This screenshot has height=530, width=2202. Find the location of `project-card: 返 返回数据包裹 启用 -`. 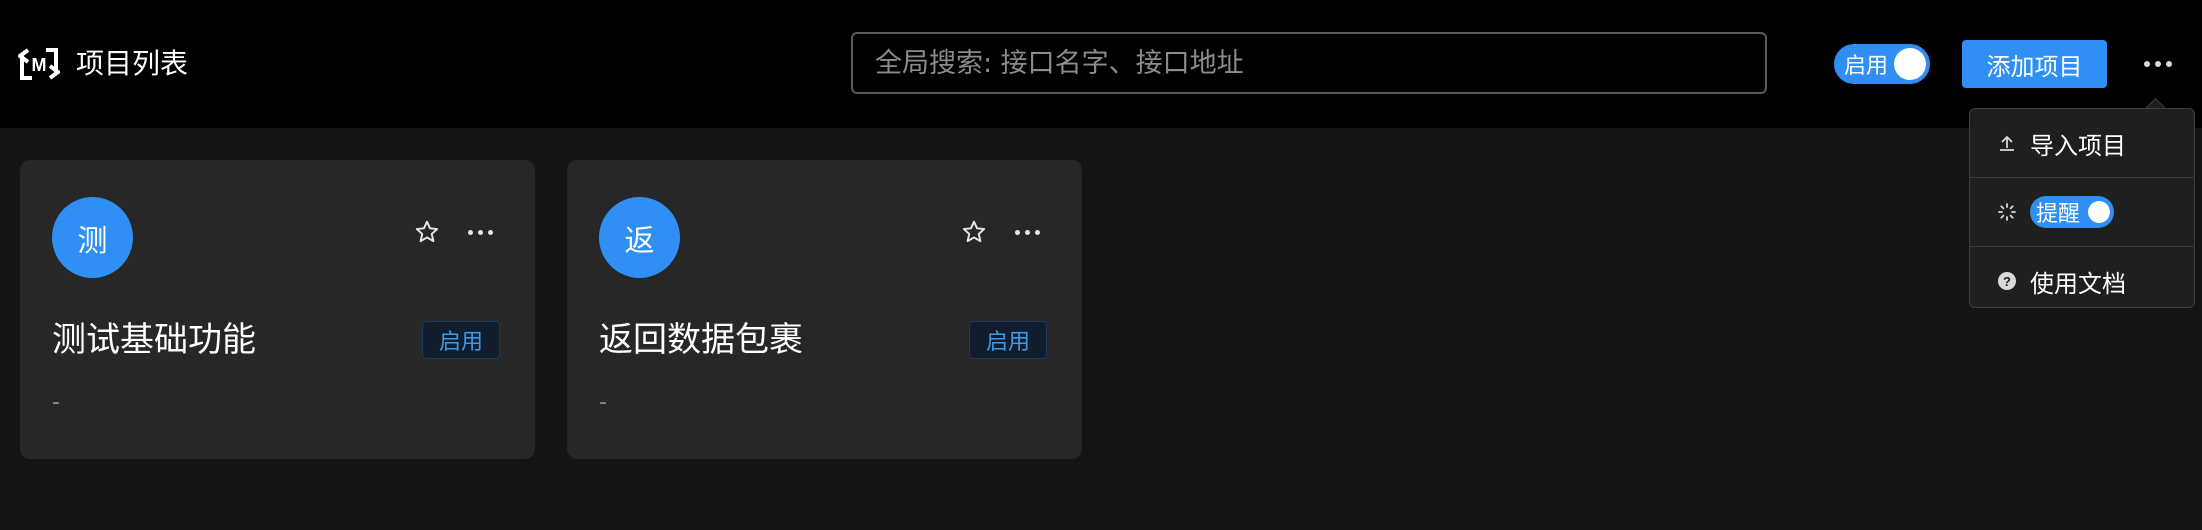

project-card: 返 返回数据包裹 启用 - is located at coordinates (824, 309).